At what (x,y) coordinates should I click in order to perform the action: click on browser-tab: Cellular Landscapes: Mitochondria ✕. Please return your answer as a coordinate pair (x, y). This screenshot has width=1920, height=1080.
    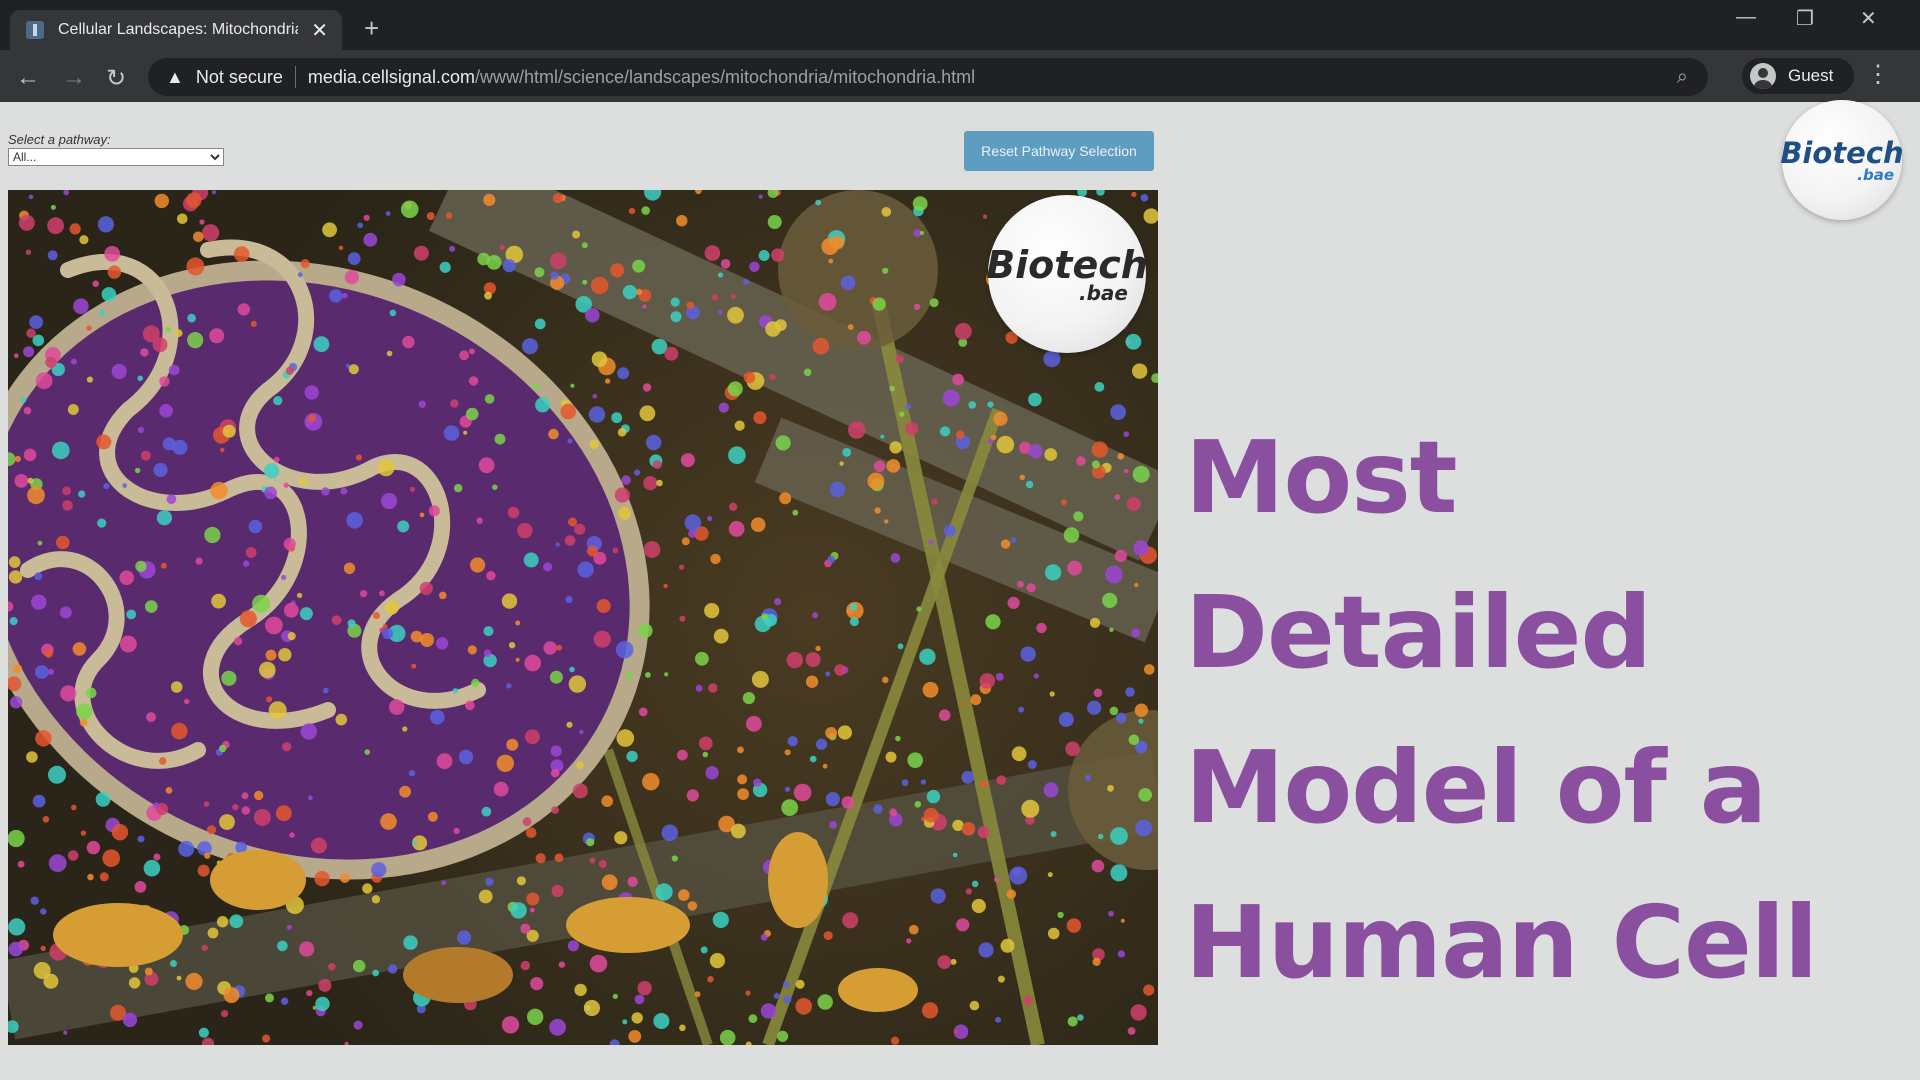
    Looking at the image, I should click on (176, 30).